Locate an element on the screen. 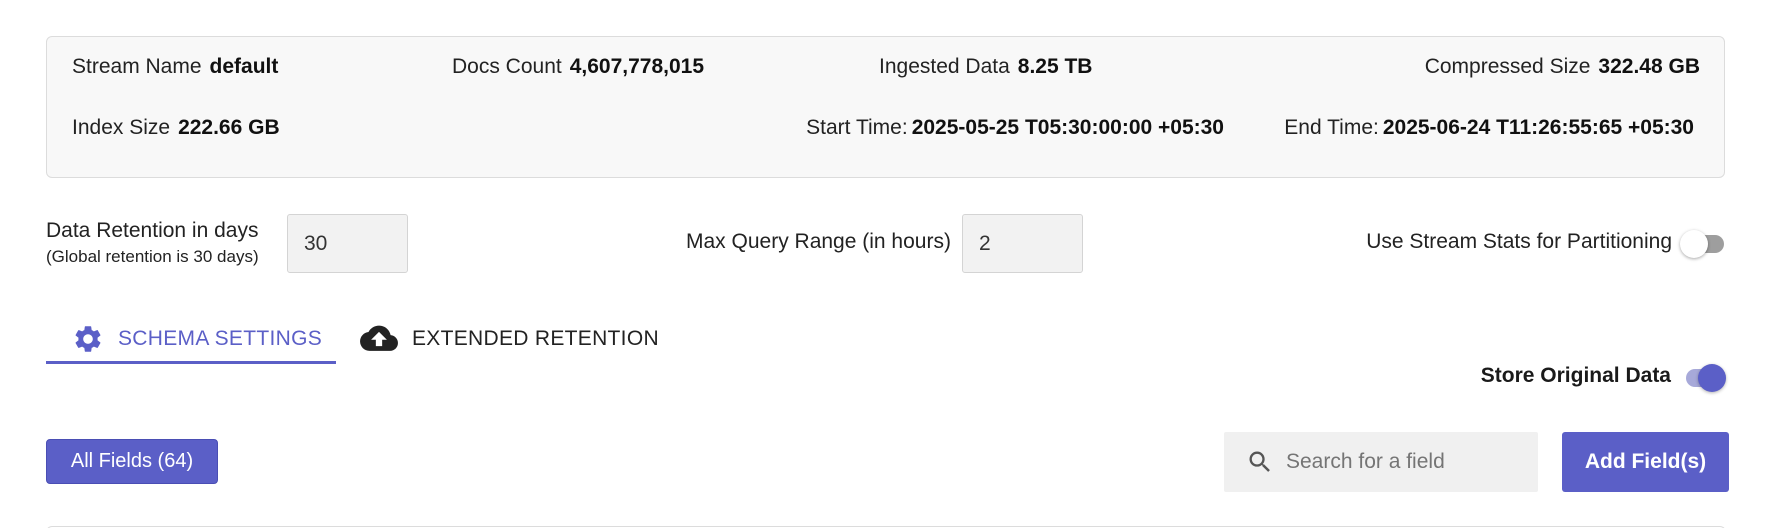  stat-ingested-data: Ingested Data 8.25 TB is located at coordinates (985, 67).